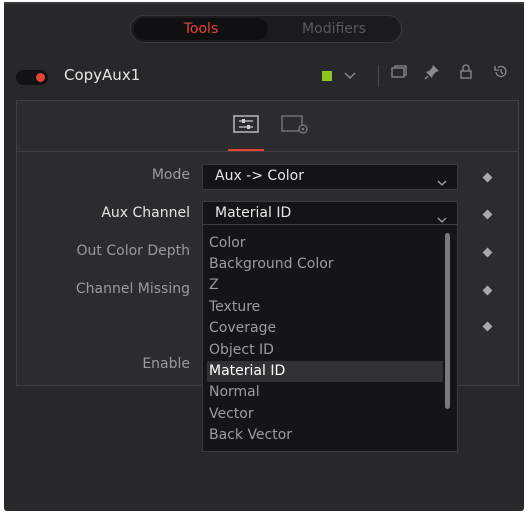  What do you see at coordinates (325, 371) in the screenshot?
I see `dropdown-option-material-id: Material ID` at bounding box center [325, 371].